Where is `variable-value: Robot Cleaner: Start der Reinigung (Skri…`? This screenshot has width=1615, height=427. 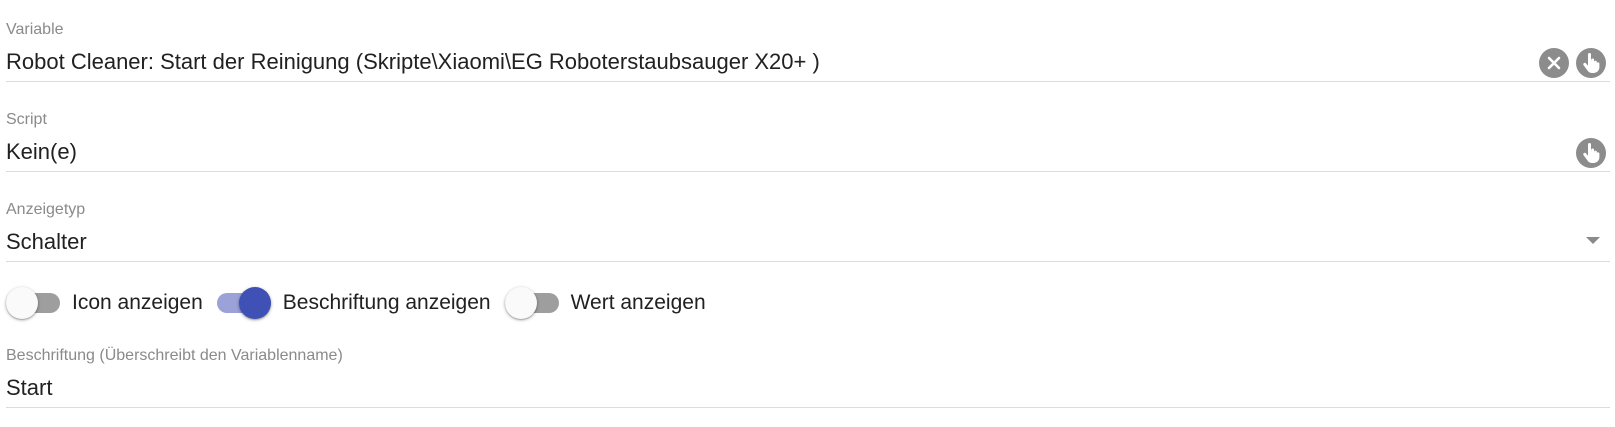
variable-value: Robot Cleaner: Start der Reinigung (Skri… is located at coordinates (413, 62).